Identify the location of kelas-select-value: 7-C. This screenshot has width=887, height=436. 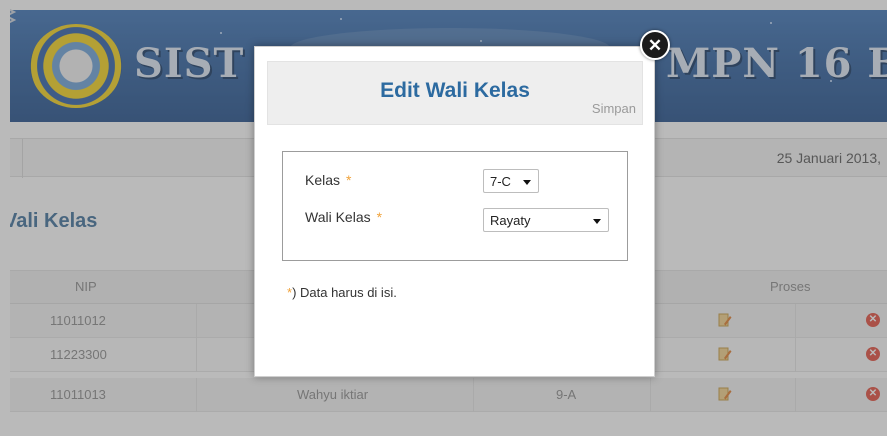
(500, 181).